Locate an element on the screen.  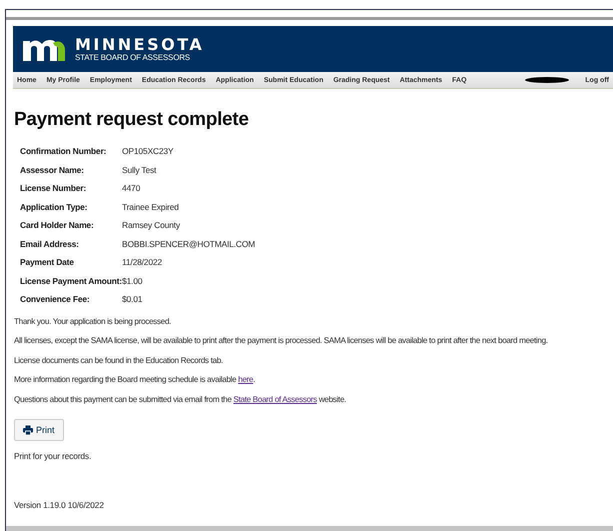
printer-icon is located at coordinates (28, 430).